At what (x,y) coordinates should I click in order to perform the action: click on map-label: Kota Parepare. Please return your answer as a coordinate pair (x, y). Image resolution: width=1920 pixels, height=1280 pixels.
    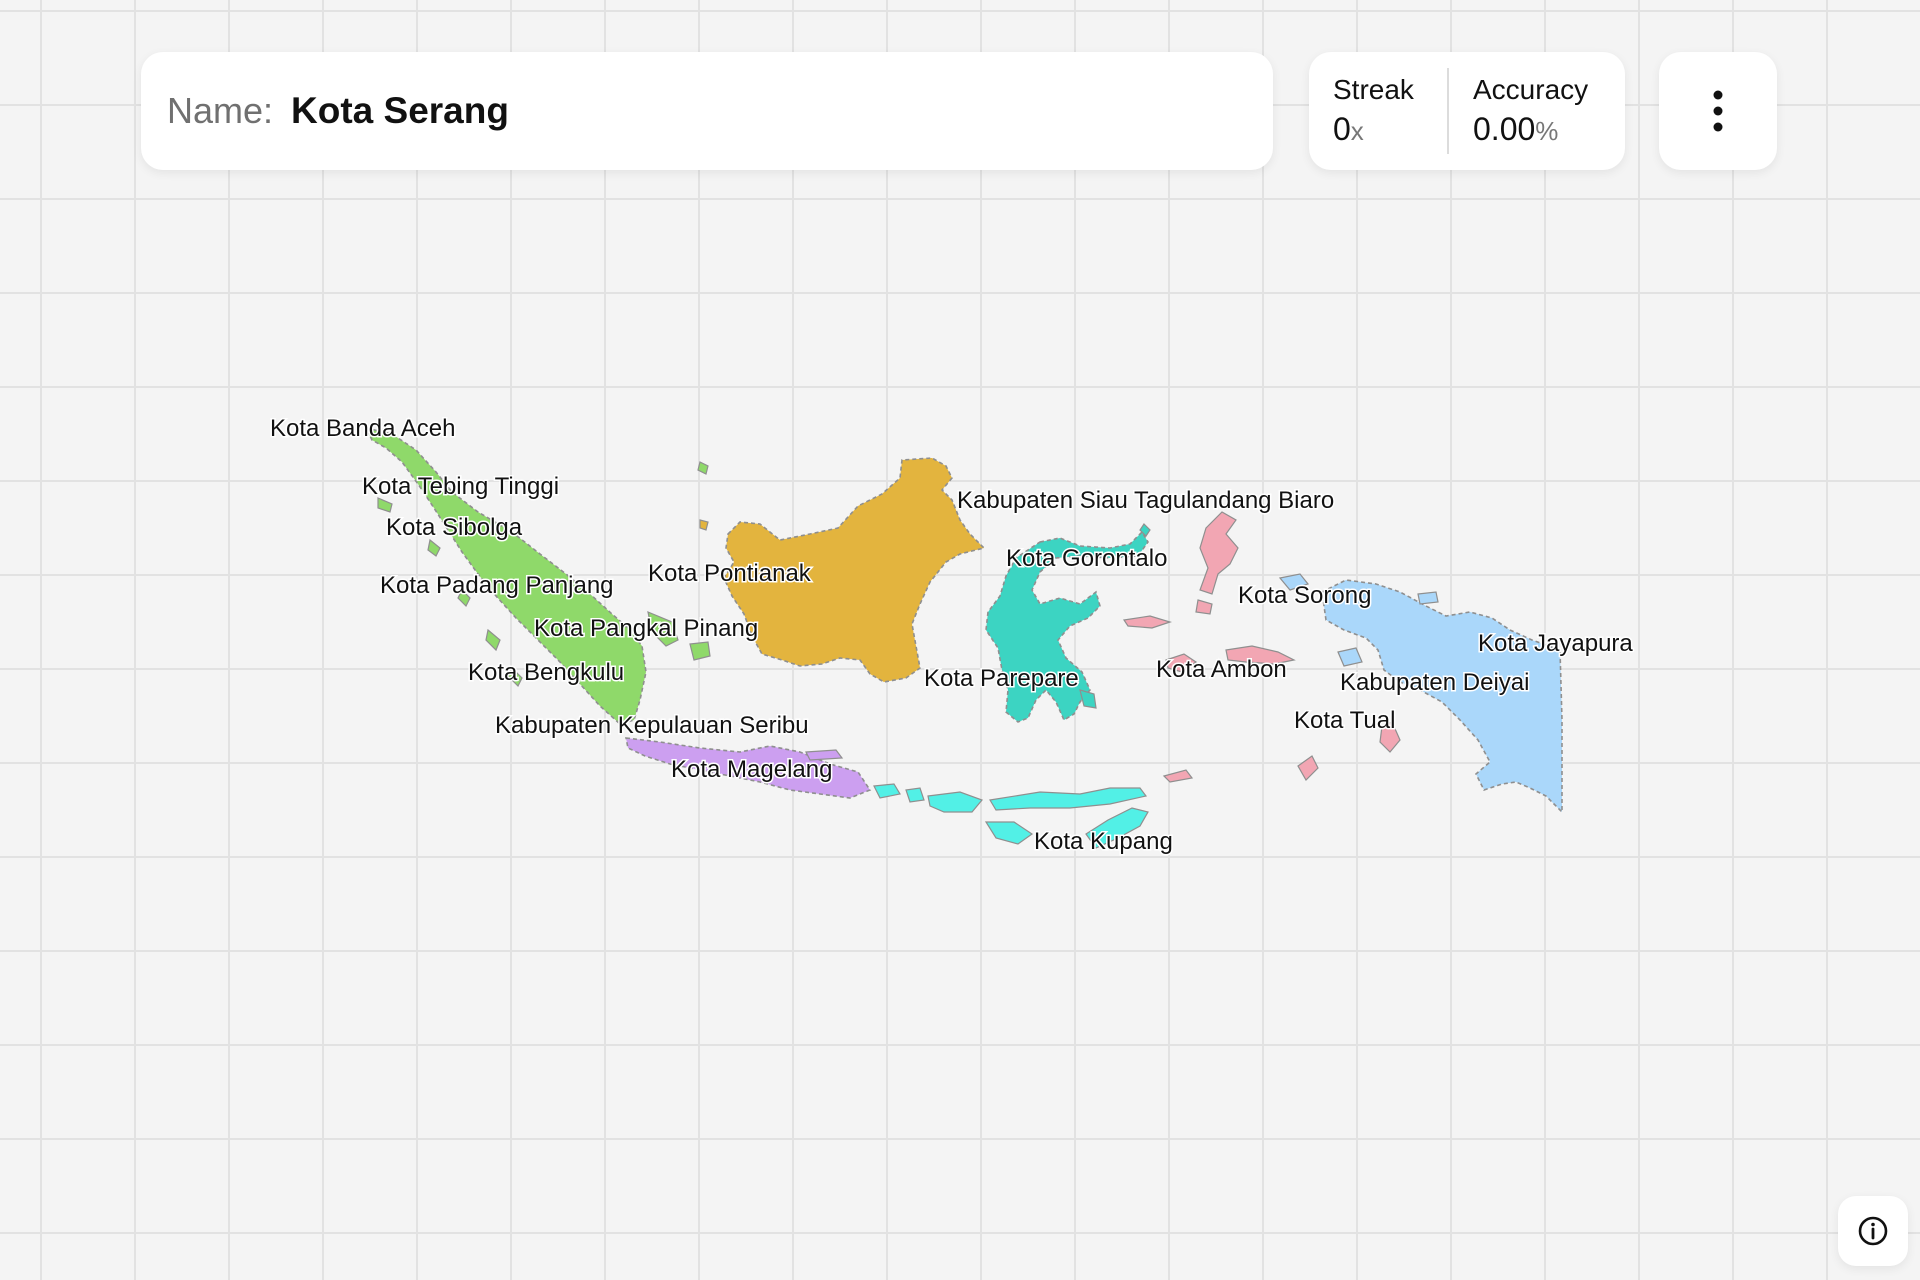
    Looking at the image, I should click on (1001, 678).